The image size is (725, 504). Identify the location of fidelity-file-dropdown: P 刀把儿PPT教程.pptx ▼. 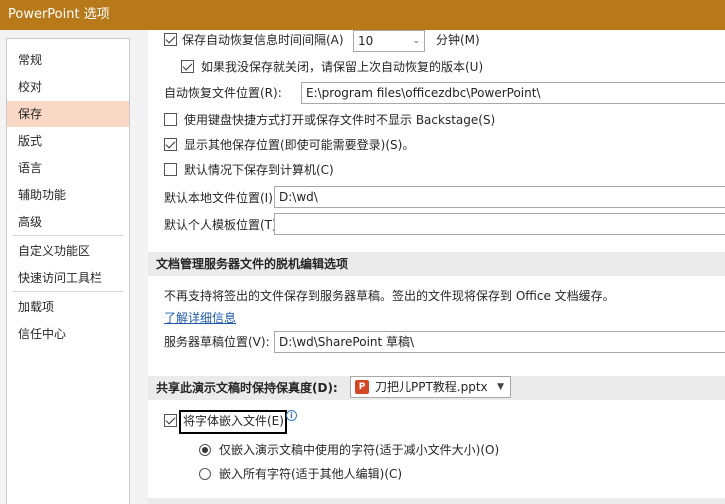
(430, 387).